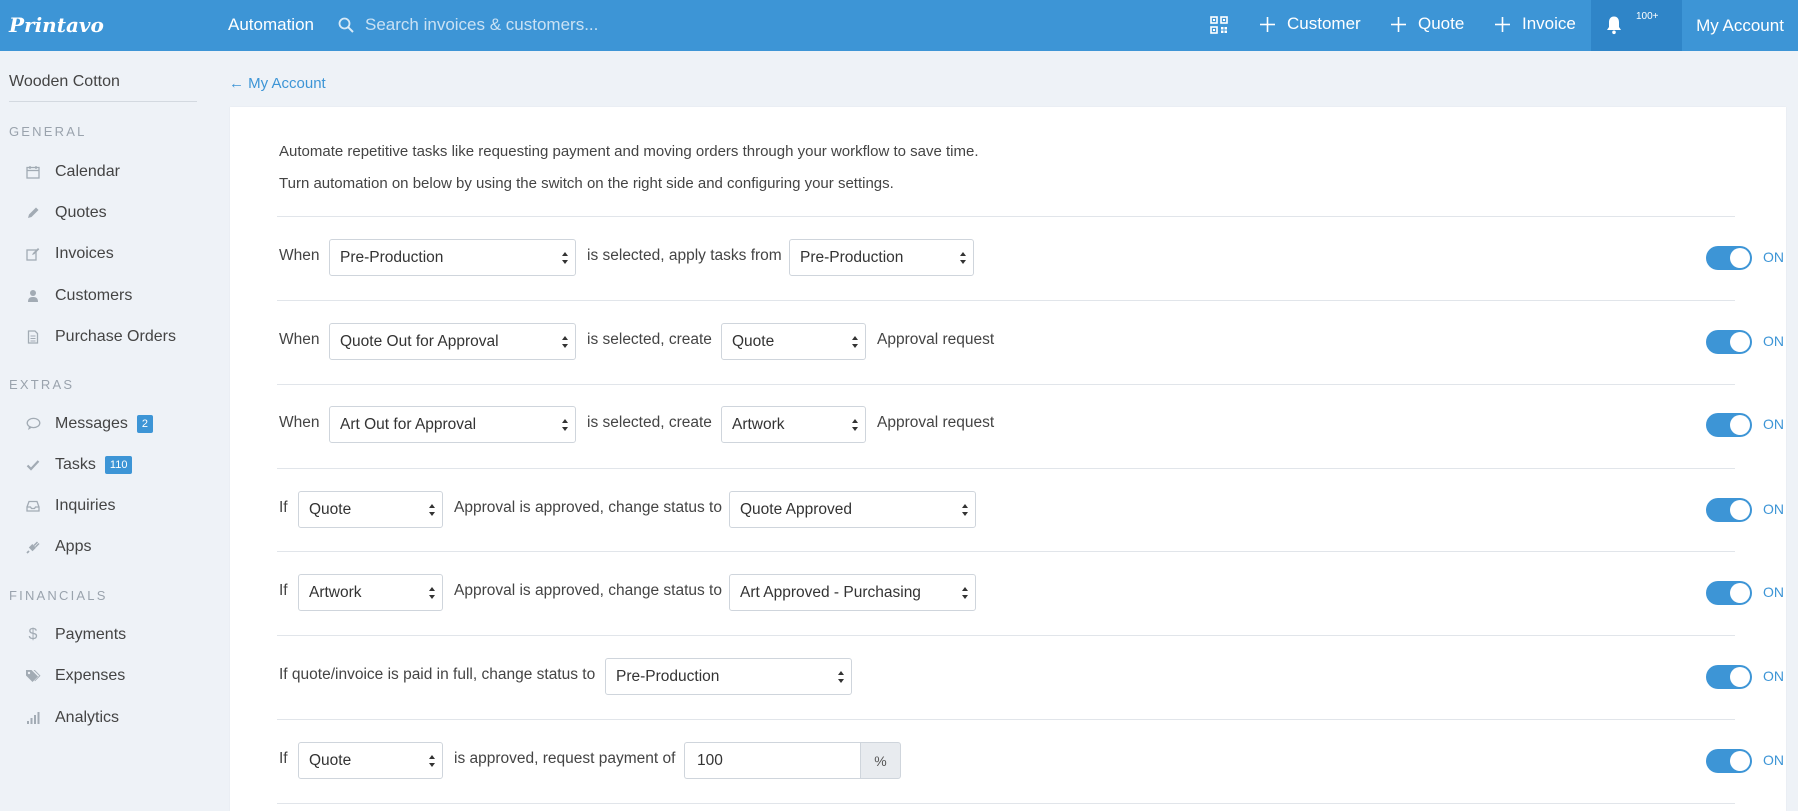  I want to click on status-select: Art Approved - Purchasing, so click(852, 592).